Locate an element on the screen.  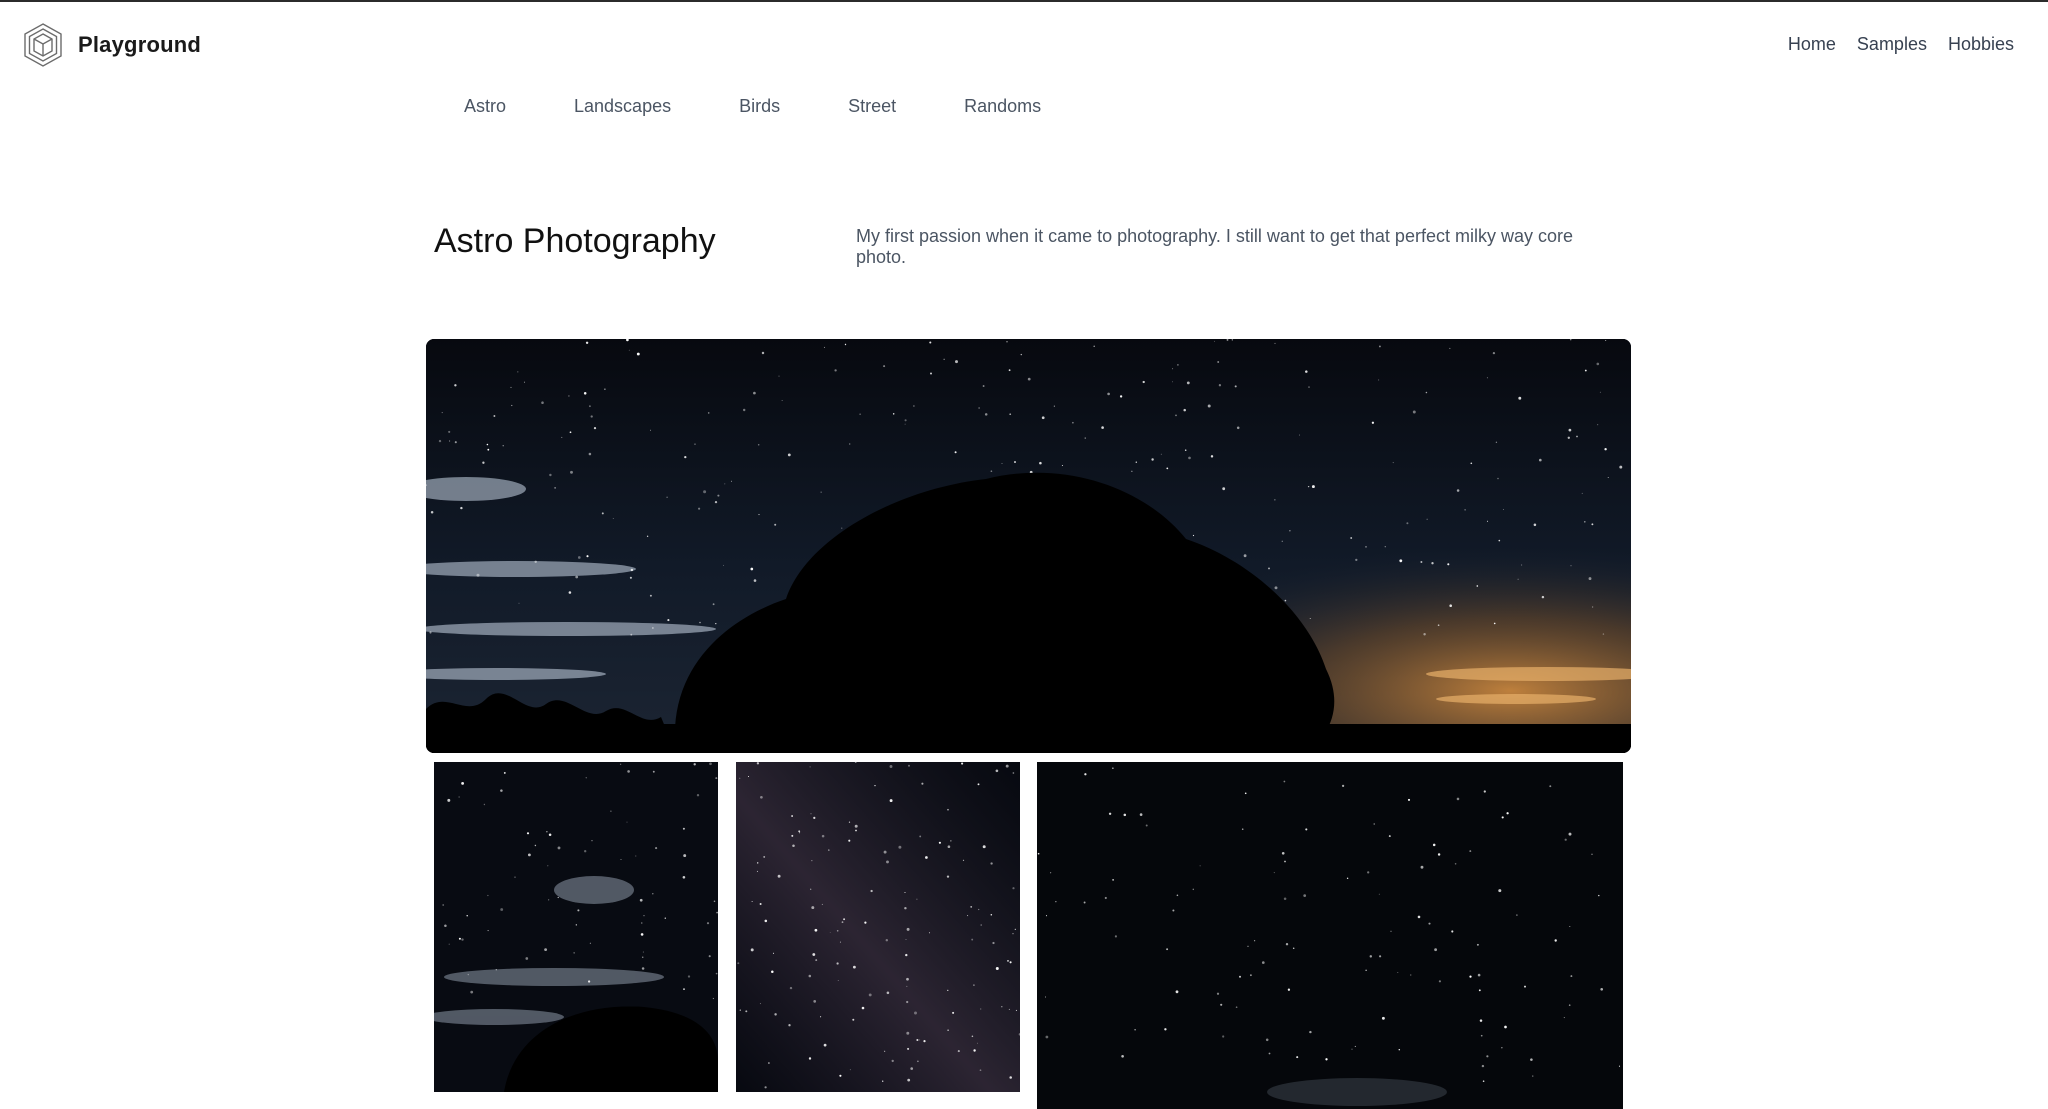
section-title: Astro Photography is located at coordinates (575, 241).